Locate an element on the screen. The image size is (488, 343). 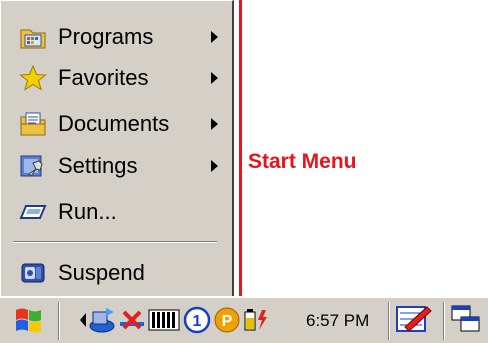
svg-text: P is located at coordinates (227, 321).